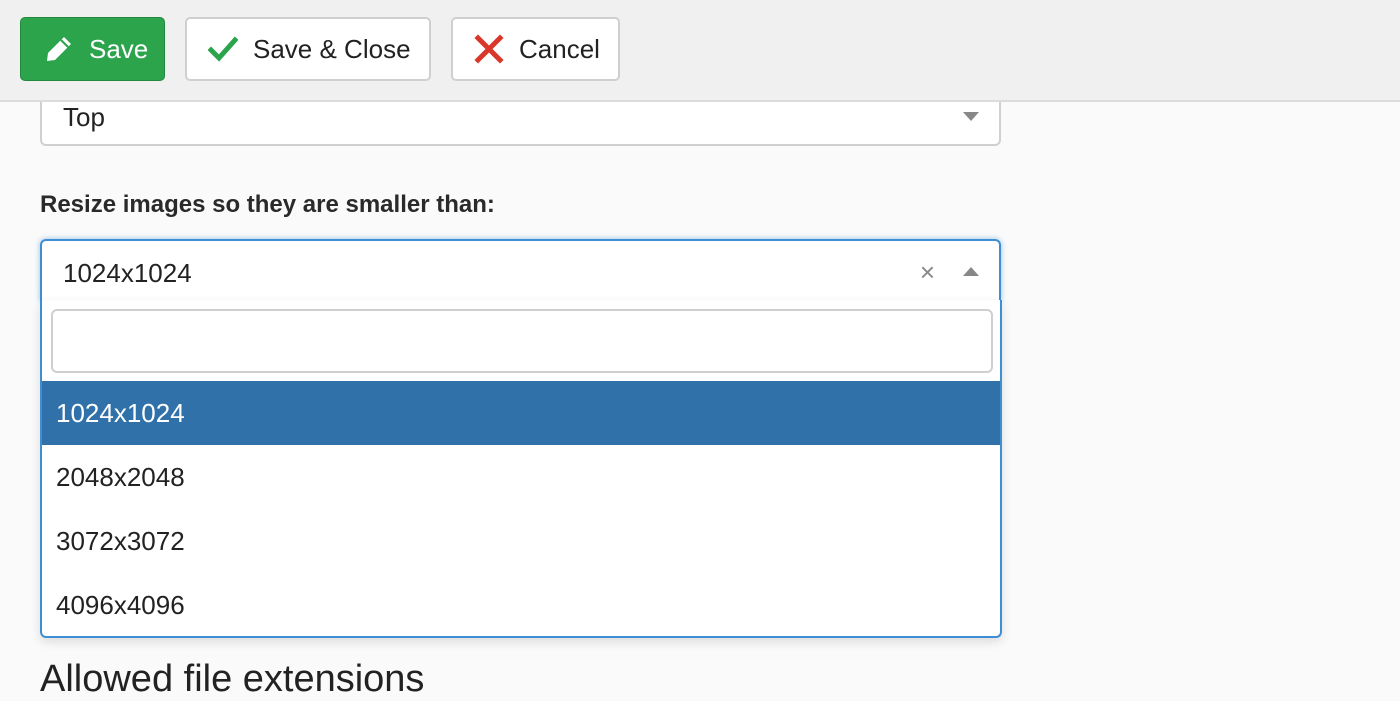 Image resolution: width=1400 pixels, height=701 pixels. I want to click on dropdown-option: 2048x2048, so click(521, 477).